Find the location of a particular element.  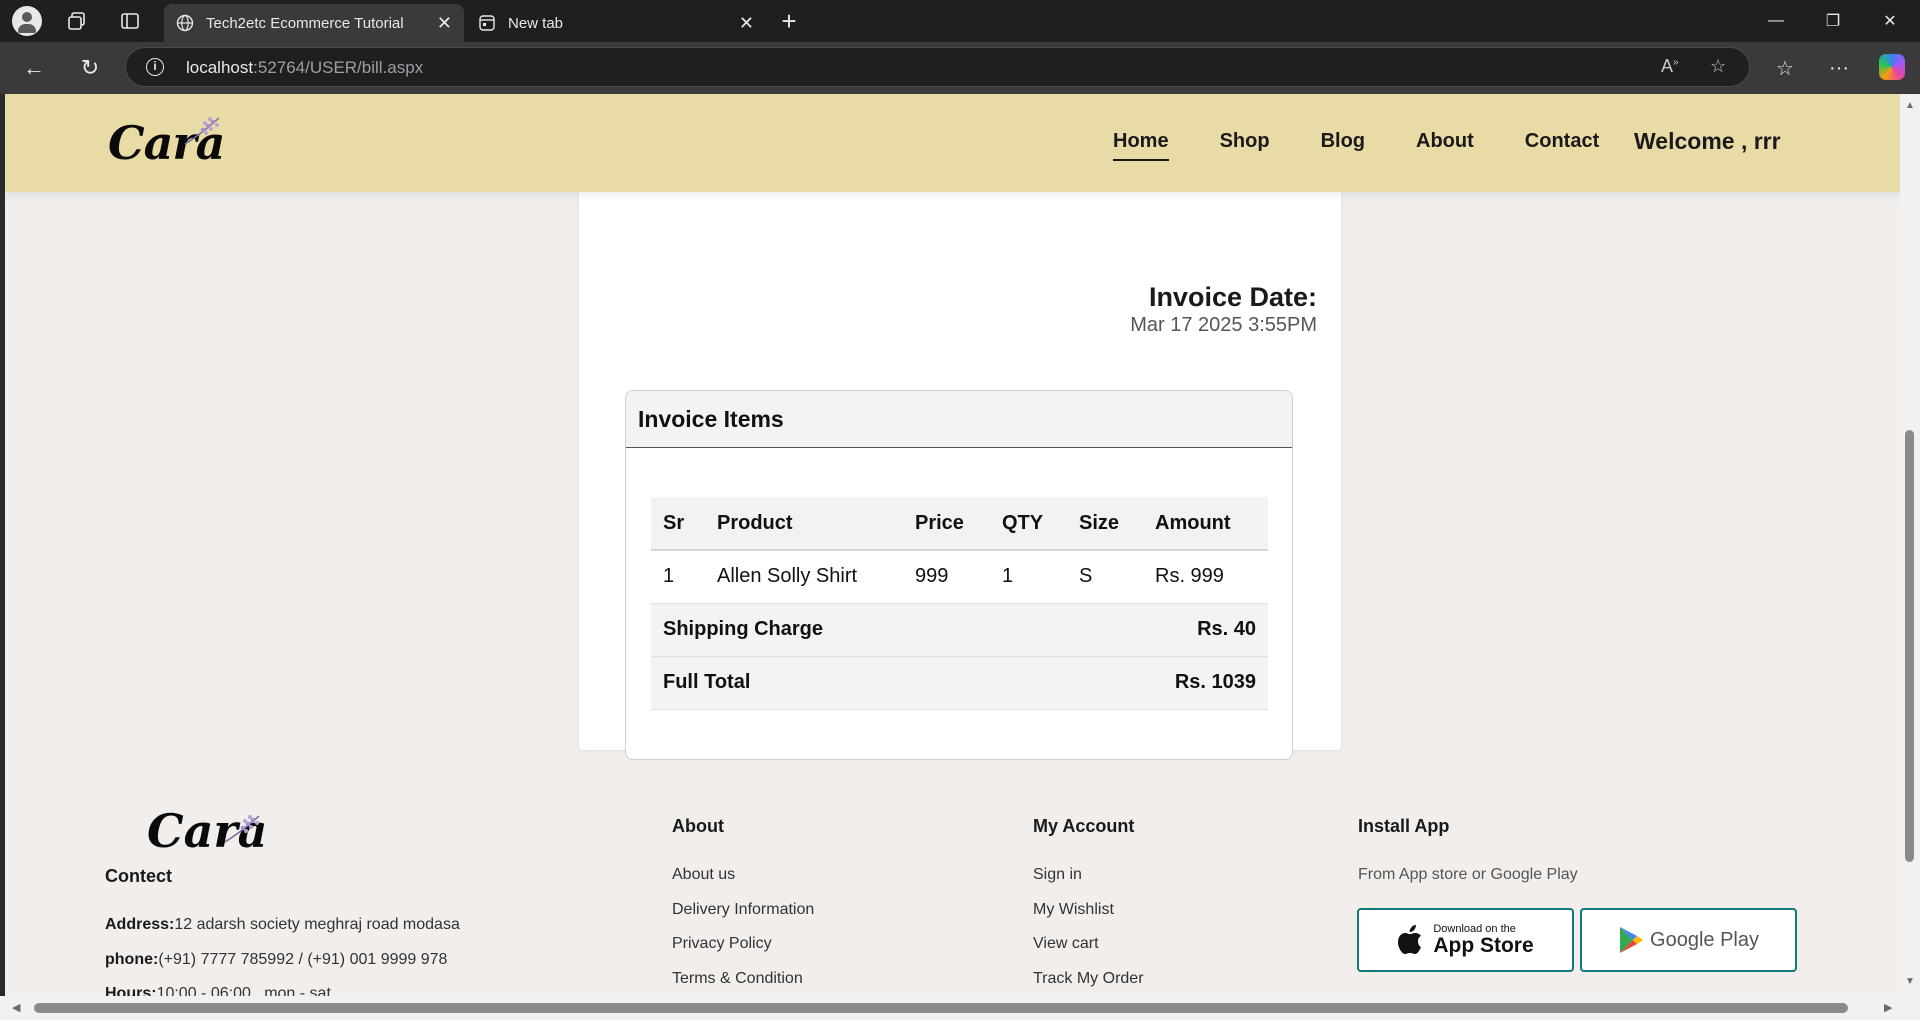

tab-tech2etc: Tech2etc Ecommerce Tutorial ✕ is located at coordinates (314, 23).